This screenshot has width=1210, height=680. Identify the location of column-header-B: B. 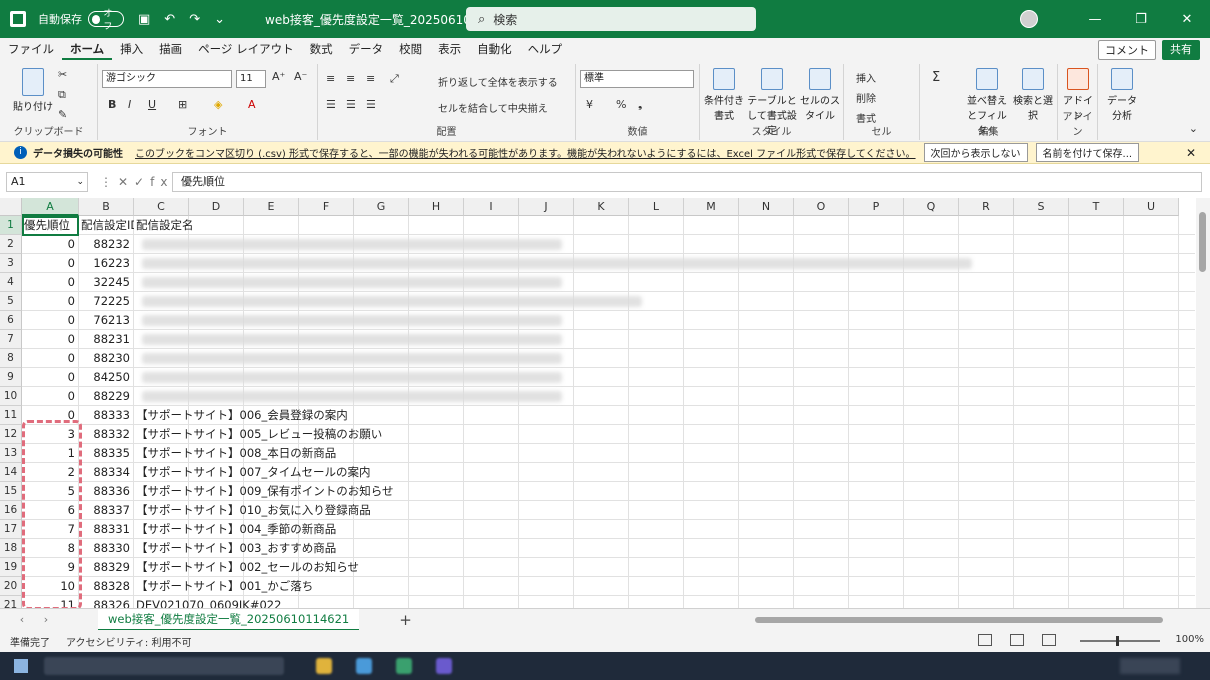
(106, 207).